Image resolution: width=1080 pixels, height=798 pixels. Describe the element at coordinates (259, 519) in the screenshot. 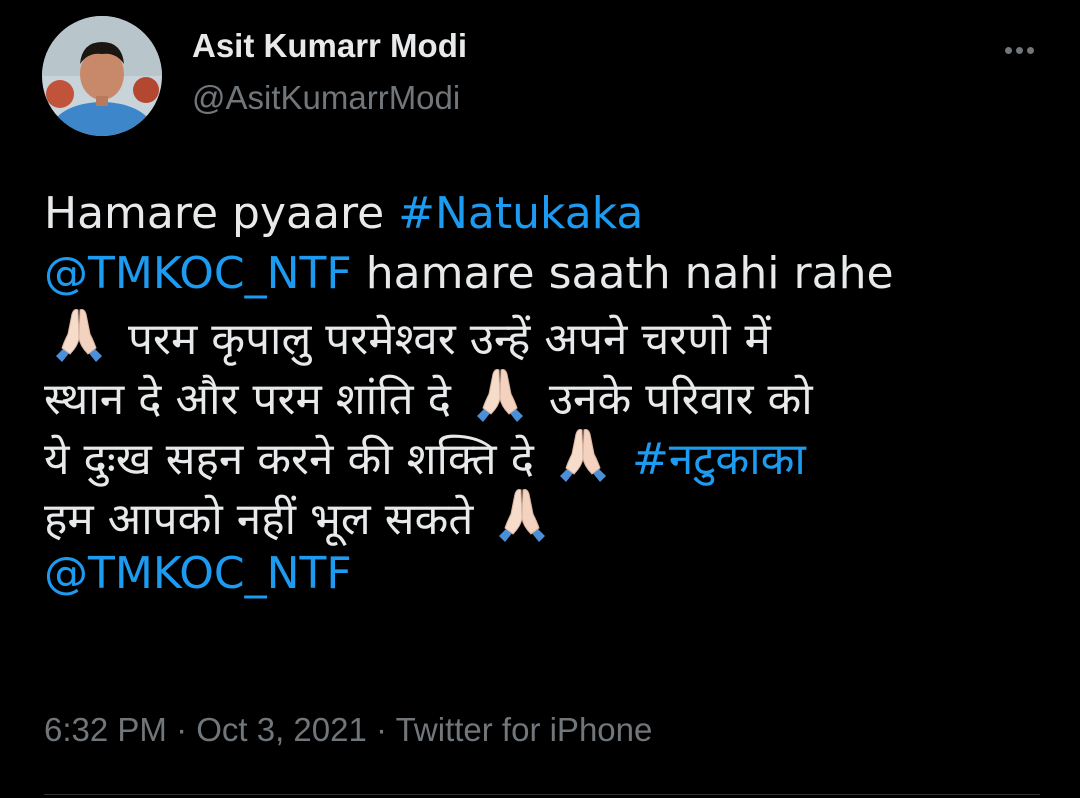

I see `tweet-text-segment: हम आपको नहीं भूल सकते` at that location.